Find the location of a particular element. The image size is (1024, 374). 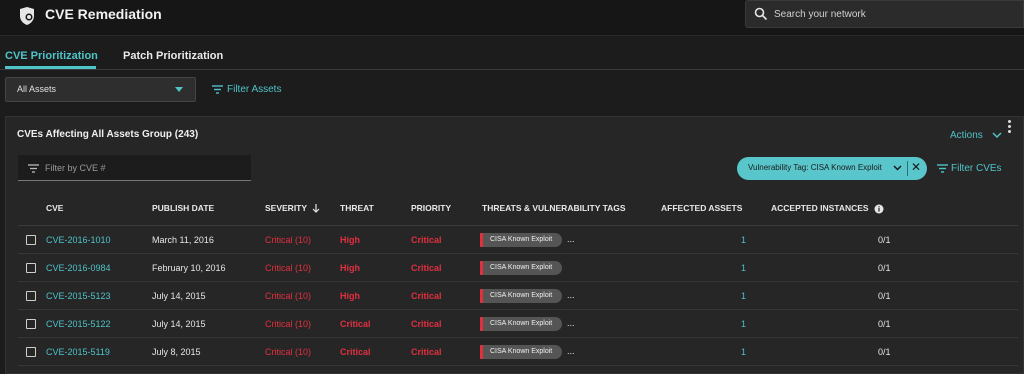

publish-date: February 10, 2016 is located at coordinates (189, 268).